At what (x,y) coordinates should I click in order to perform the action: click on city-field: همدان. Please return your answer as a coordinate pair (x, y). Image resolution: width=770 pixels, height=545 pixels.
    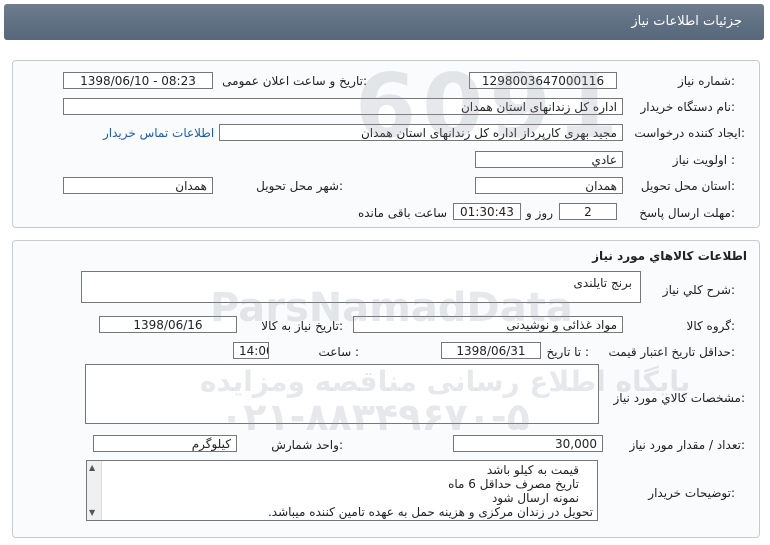
    Looking at the image, I should click on (138, 185).